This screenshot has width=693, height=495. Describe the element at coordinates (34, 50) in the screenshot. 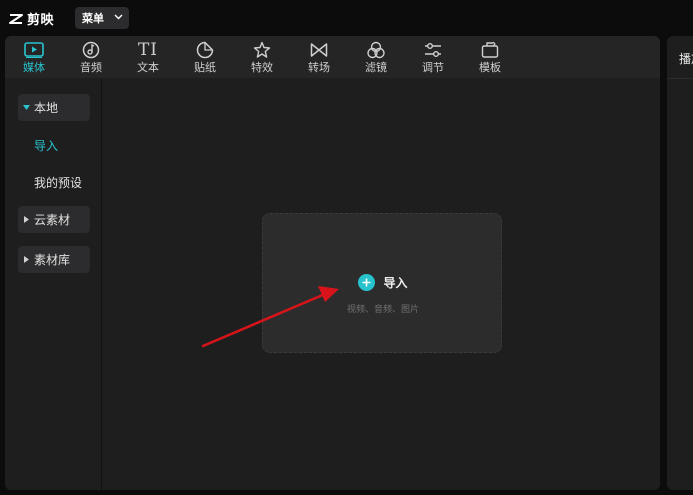

I see `media-icon` at that location.